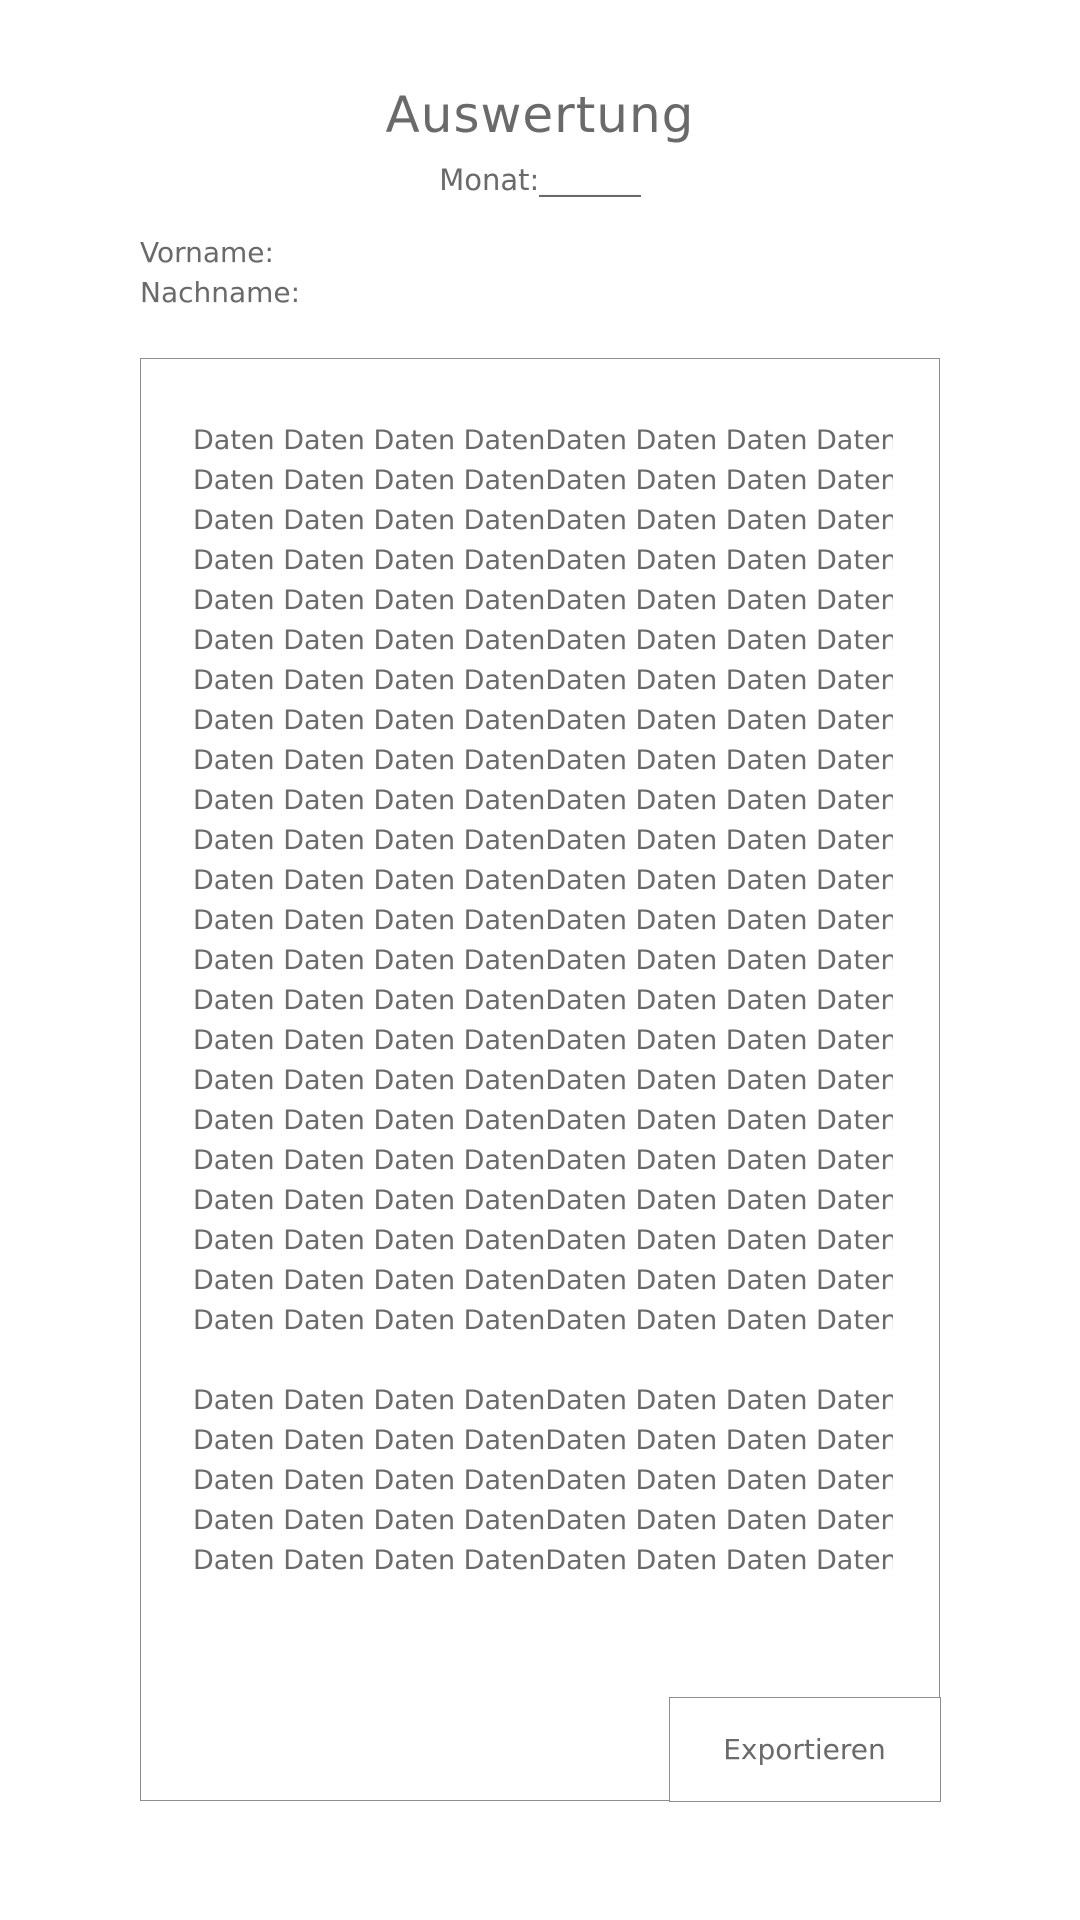 This screenshot has width=1080, height=1920. What do you see at coordinates (540, 180) in the screenshot?
I see `month-label: Monat:_______` at bounding box center [540, 180].